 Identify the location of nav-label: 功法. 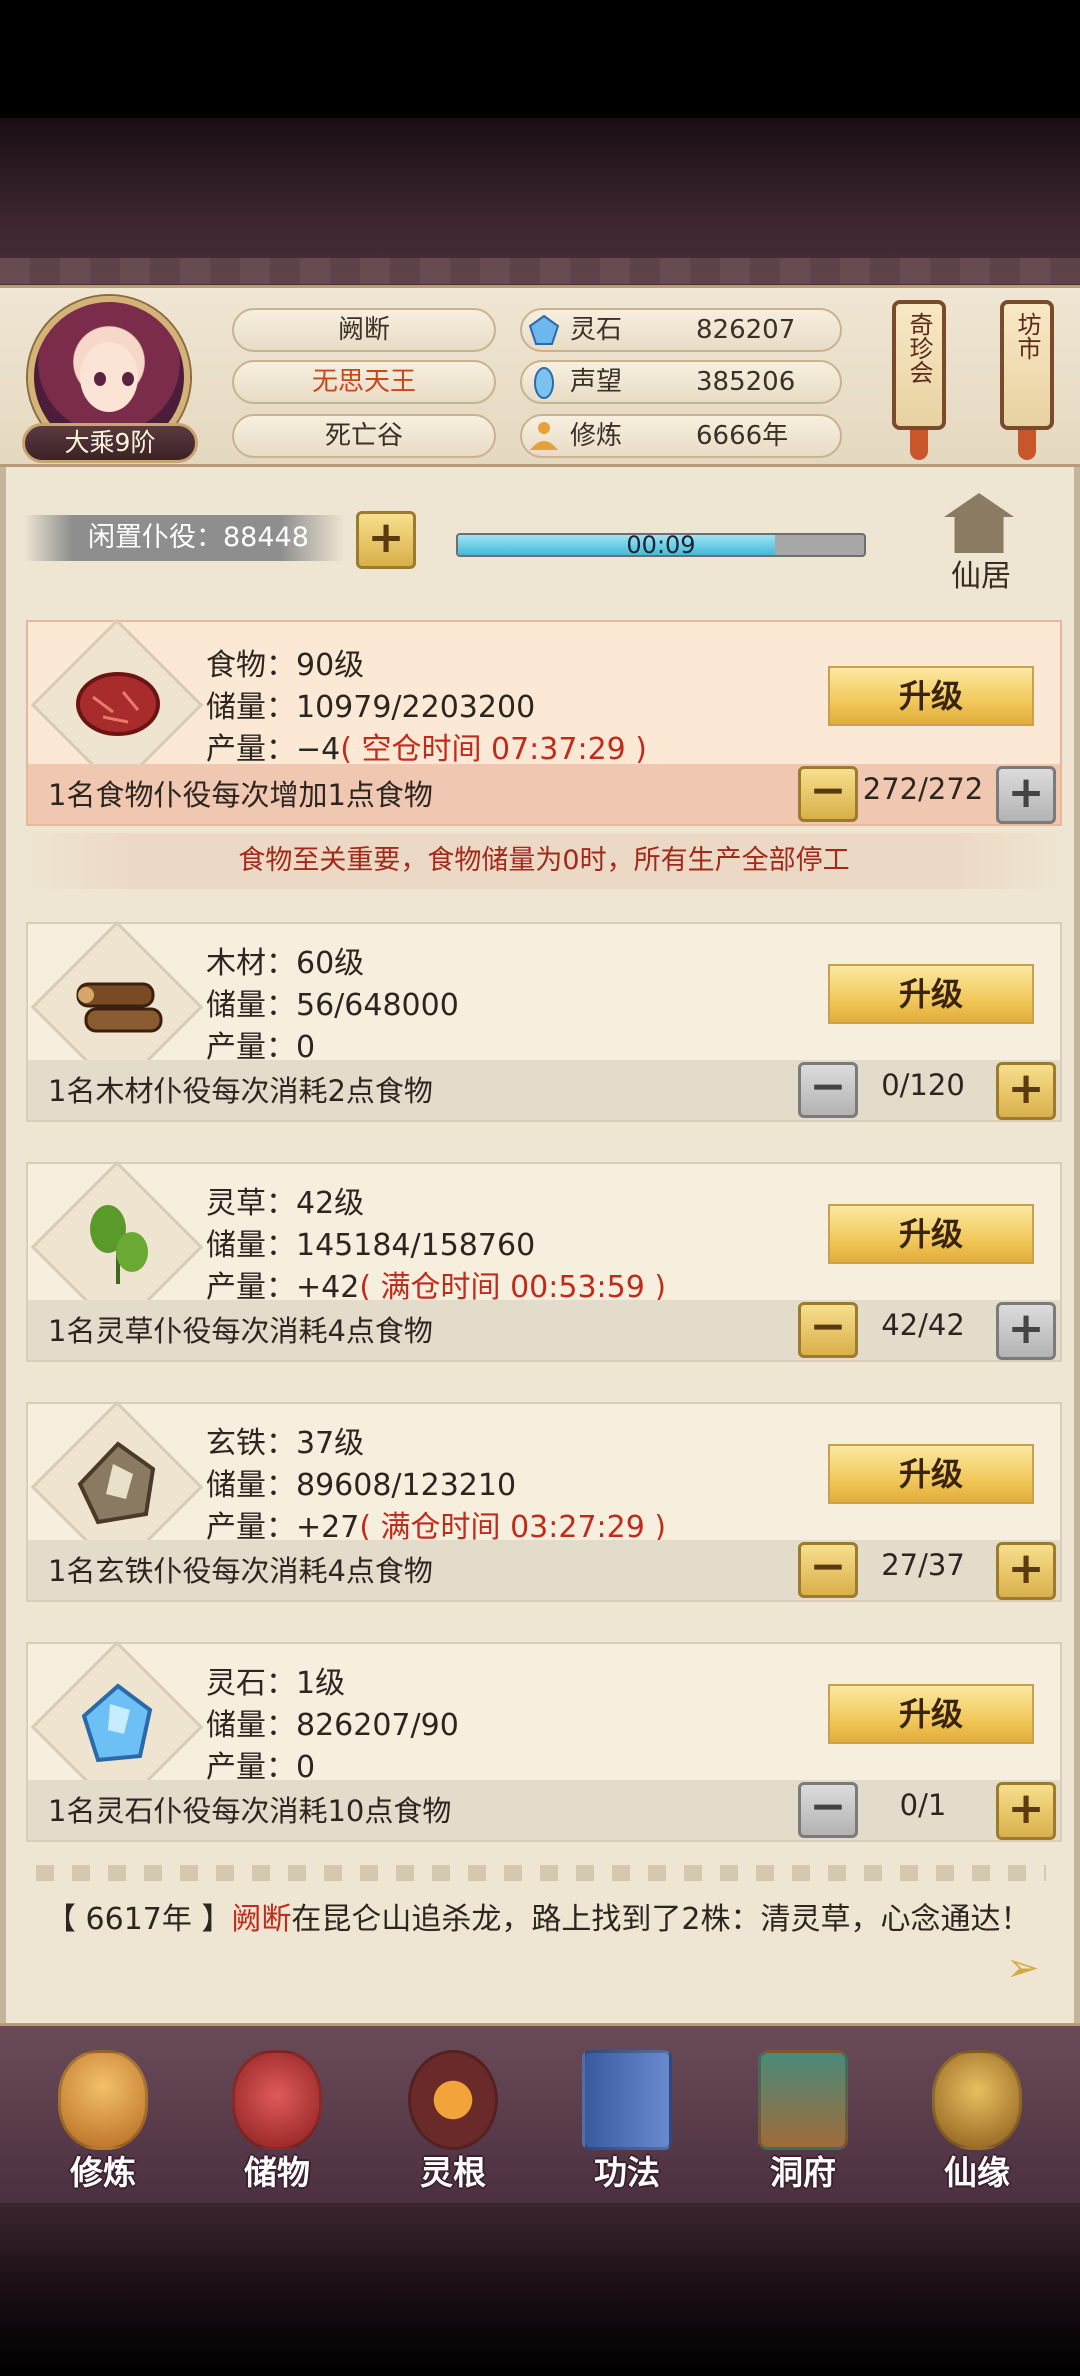
(627, 2172).